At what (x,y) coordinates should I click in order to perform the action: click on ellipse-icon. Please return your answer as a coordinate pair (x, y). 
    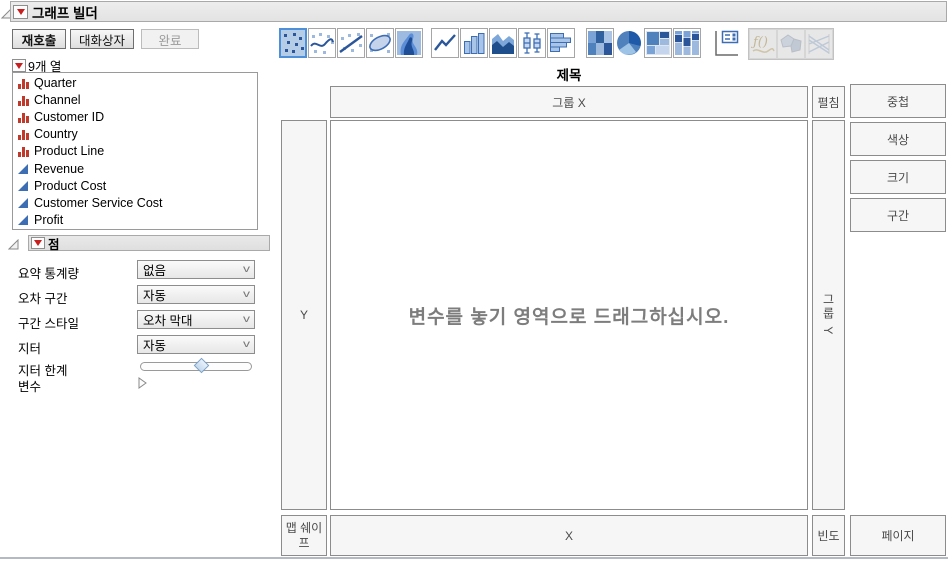
    Looking at the image, I should click on (380, 43).